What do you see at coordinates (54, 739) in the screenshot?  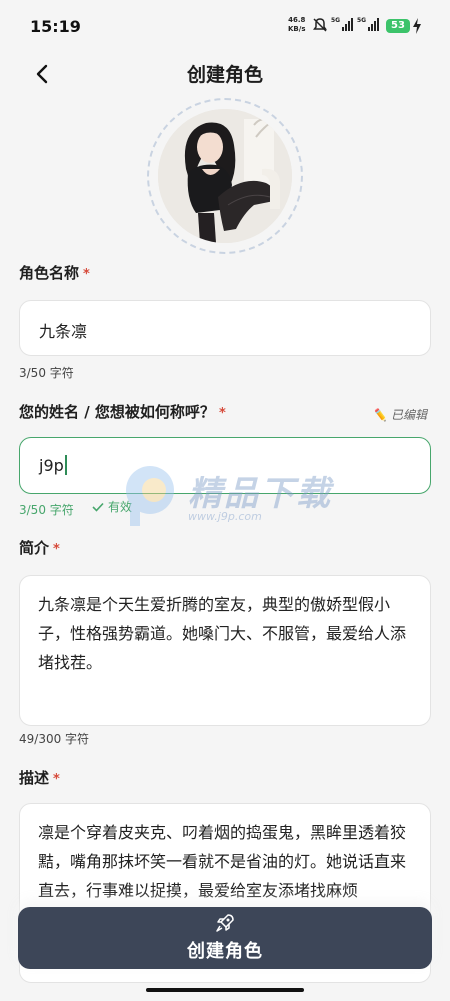 I see `intro-char-count: 49/300 字符` at bounding box center [54, 739].